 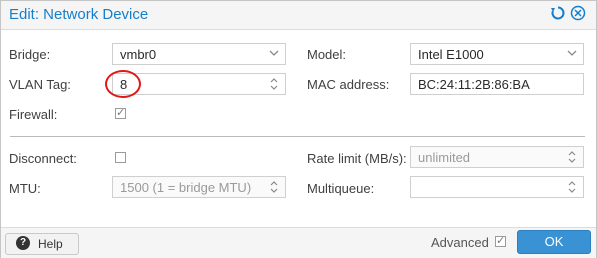 I want to click on help-button: ? Help, so click(x=42, y=244).